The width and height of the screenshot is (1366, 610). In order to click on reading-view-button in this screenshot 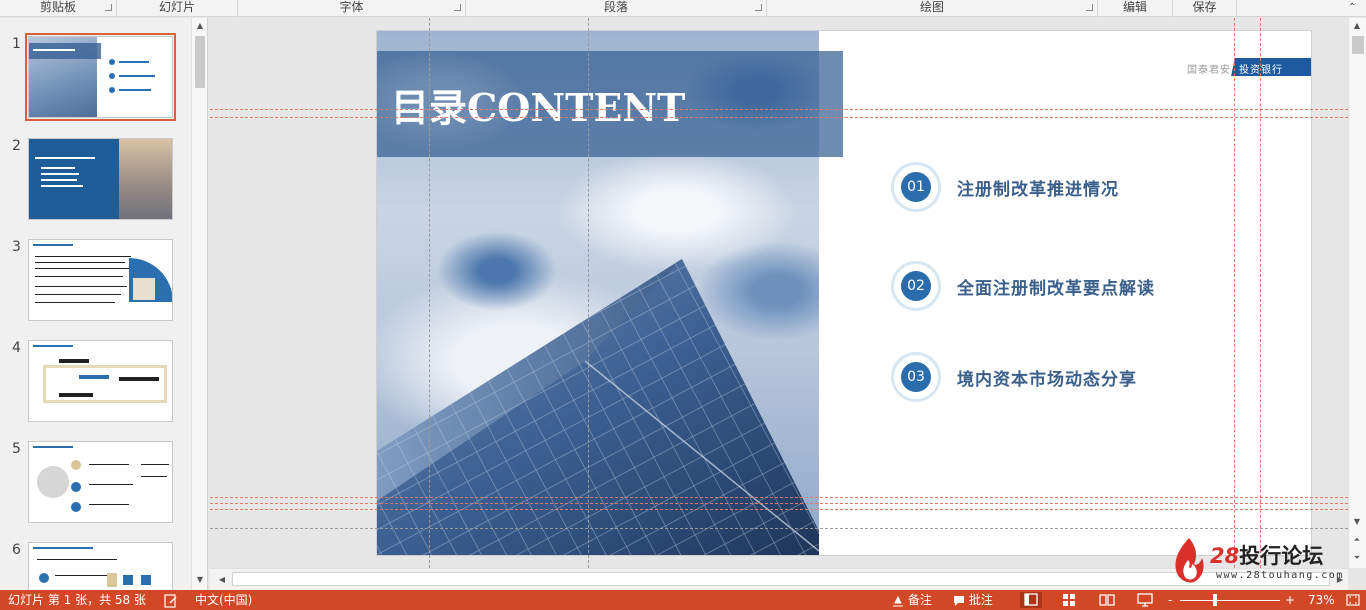, I will do `click(1107, 600)`.